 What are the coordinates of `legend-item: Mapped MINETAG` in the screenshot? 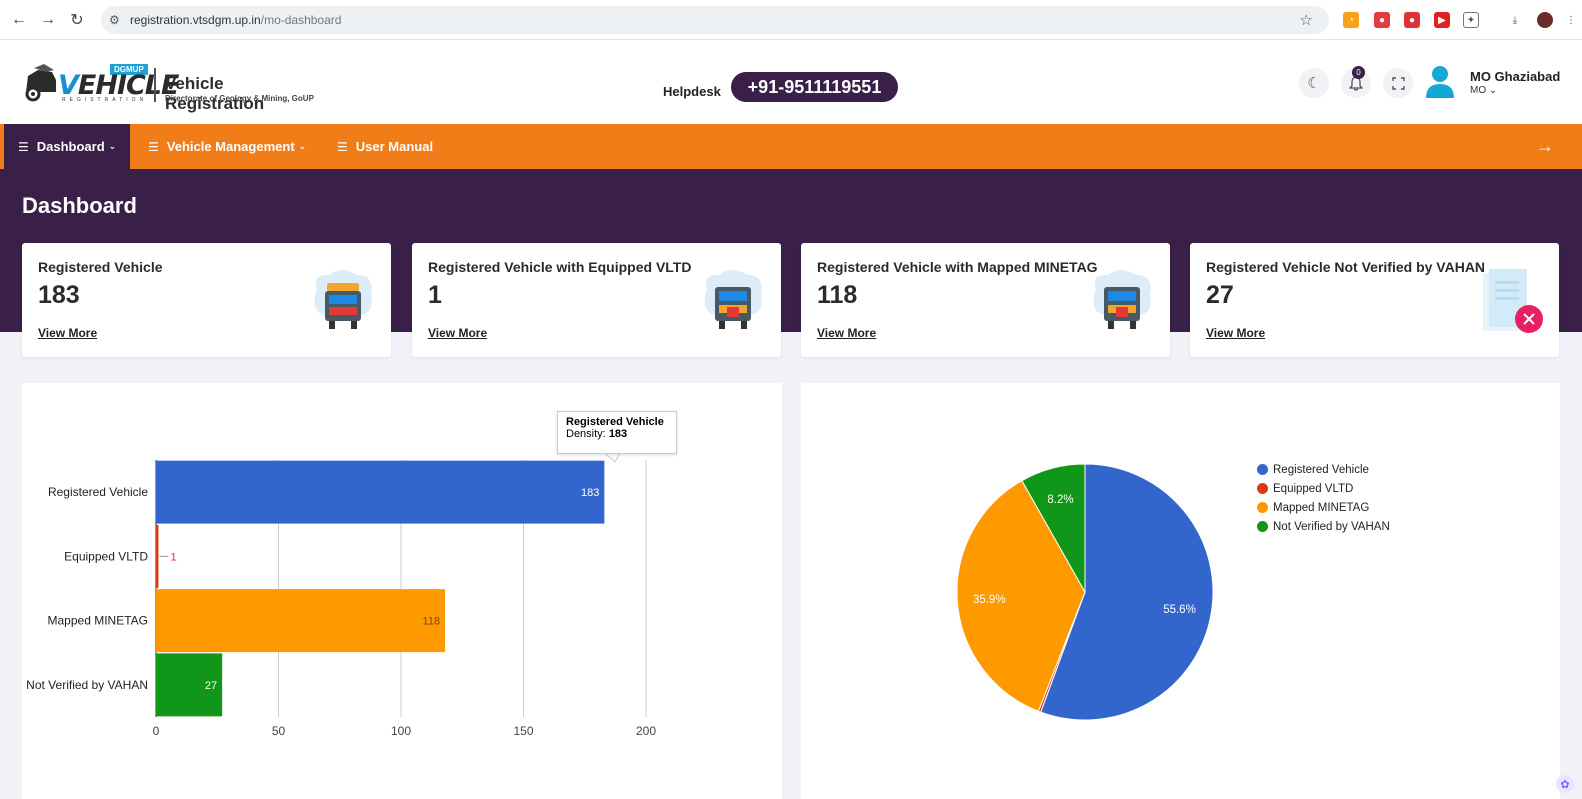 It's located at (1323, 507).